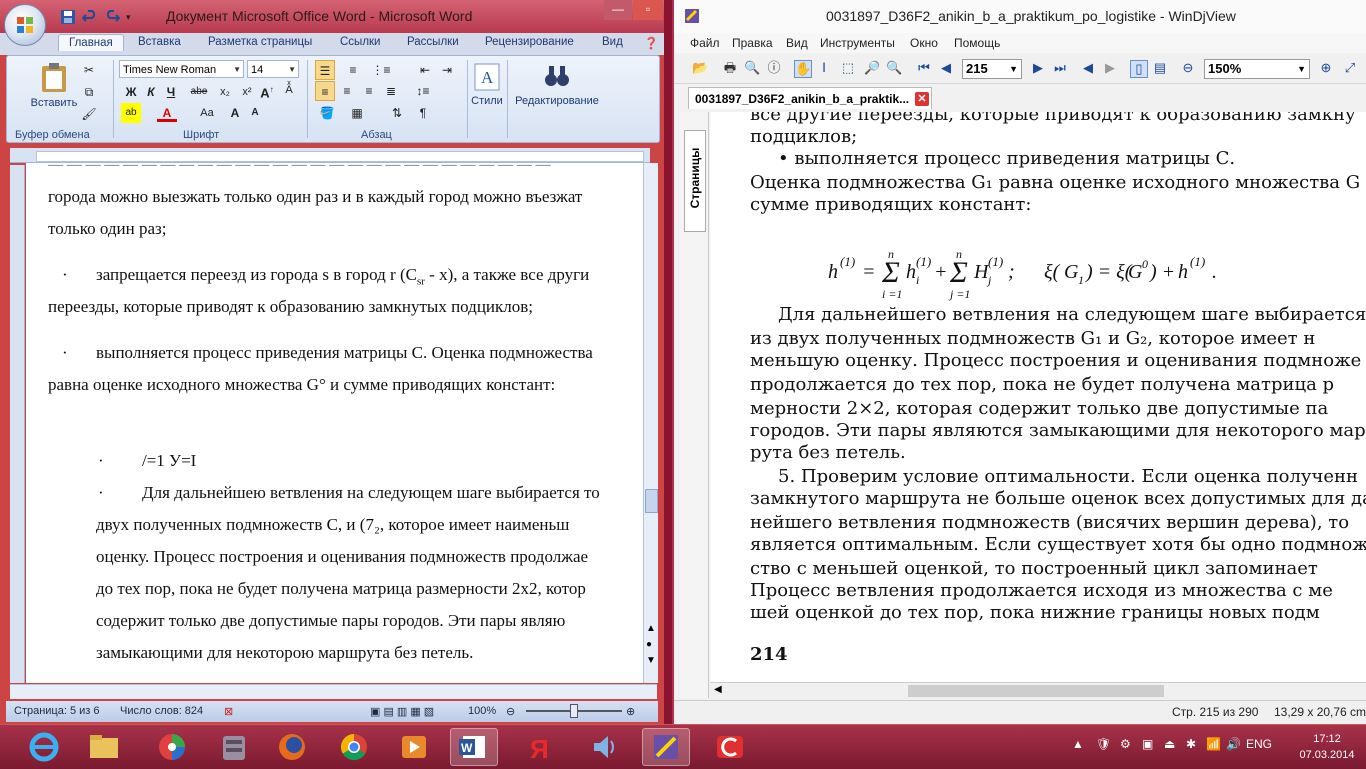 The image size is (1366, 769). Describe the element at coordinates (255, 113) in the screenshot. I see `shrink-font-button: A` at that location.